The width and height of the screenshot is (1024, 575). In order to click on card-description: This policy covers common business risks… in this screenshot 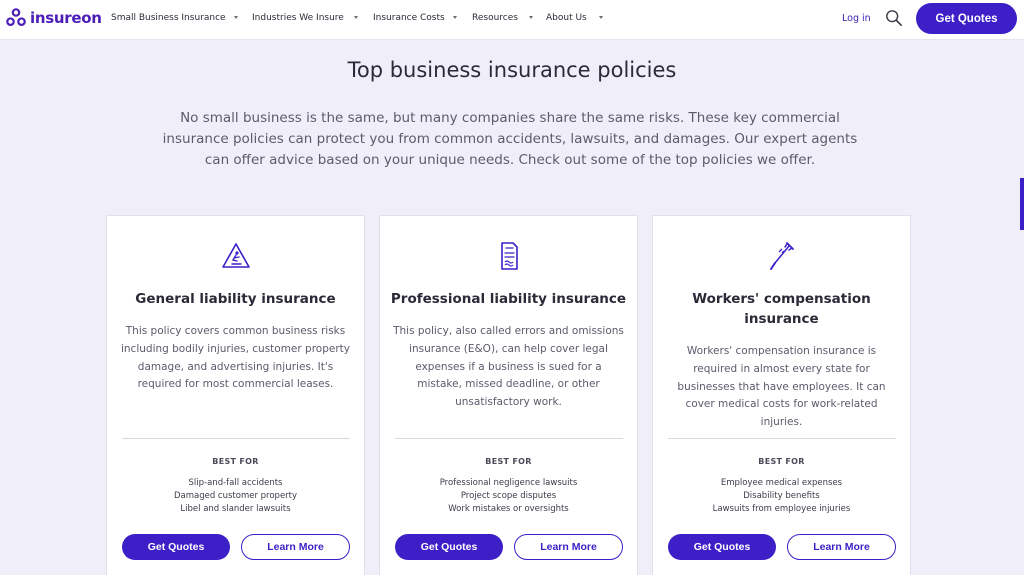, I will do `click(235, 358)`.